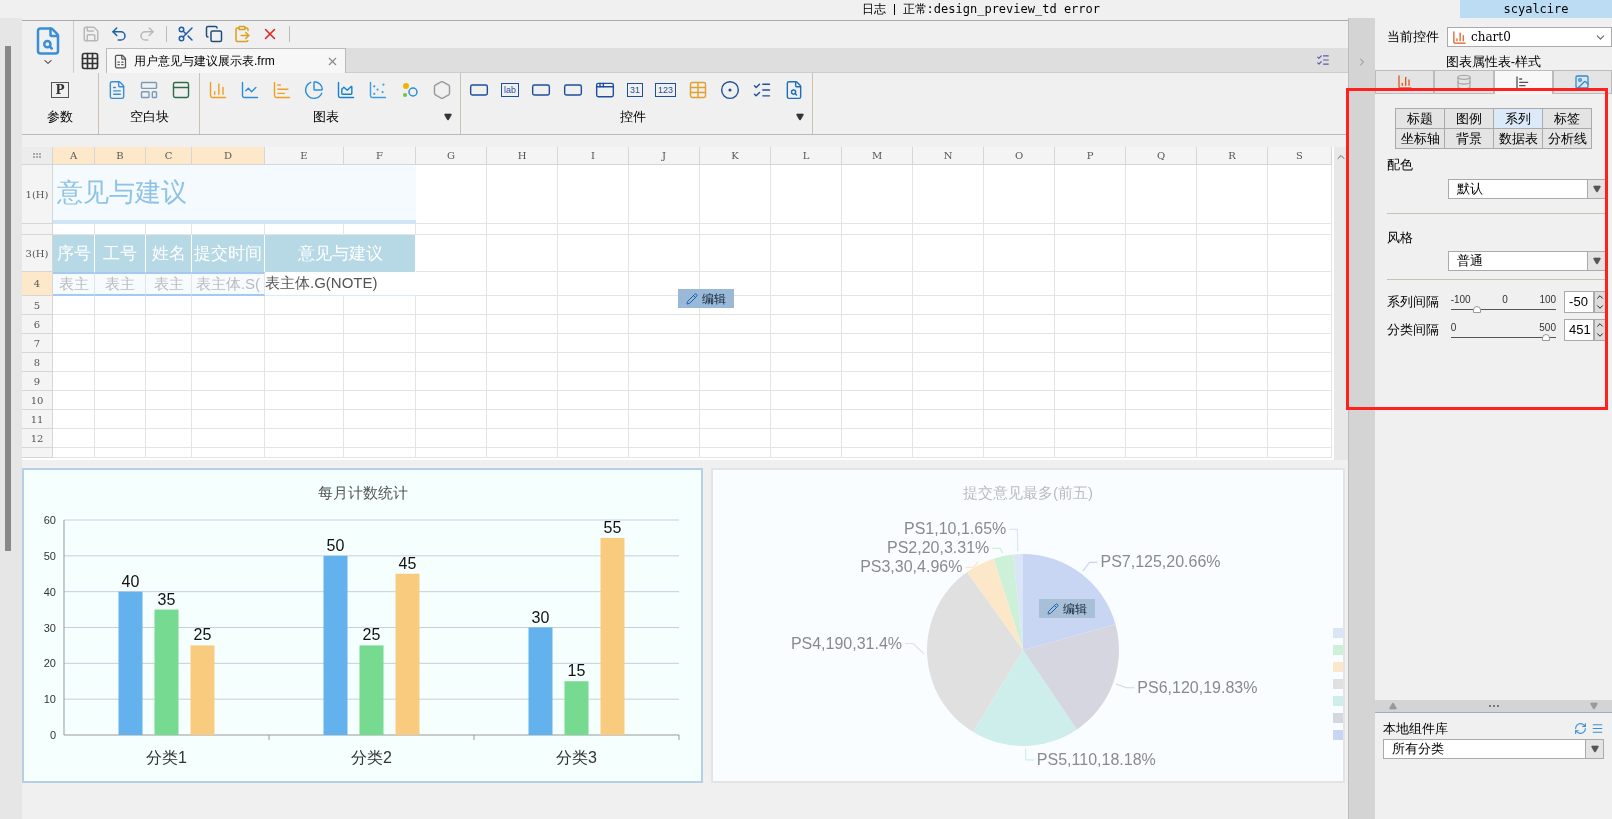 The width and height of the screenshot is (1612, 819). What do you see at coordinates (1529, 37) in the screenshot?
I see `control-dropdown: chart0` at bounding box center [1529, 37].